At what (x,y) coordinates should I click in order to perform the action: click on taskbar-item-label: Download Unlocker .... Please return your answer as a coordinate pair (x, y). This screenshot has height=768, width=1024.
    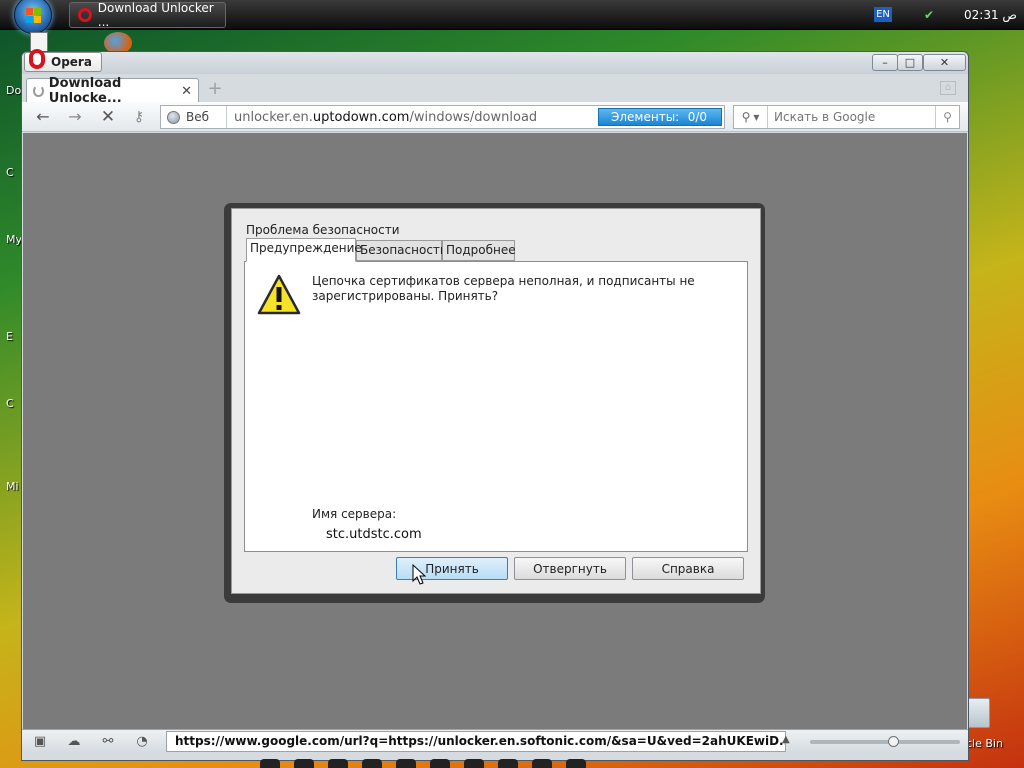
    Looking at the image, I should click on (155, 15).